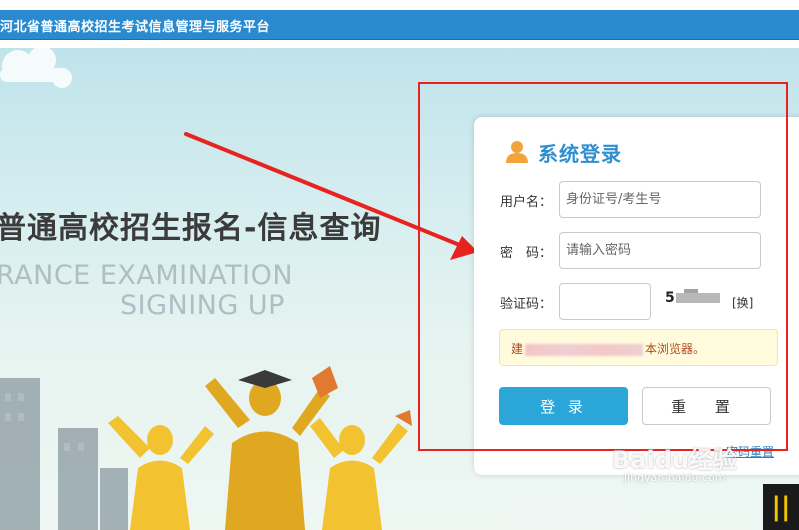 This screenshot has height=530, width=799. Describe the element at coordinates (191, 228) in the screenshot. I see `hero-title: 普通高校招生报名-信息查询` at that location.